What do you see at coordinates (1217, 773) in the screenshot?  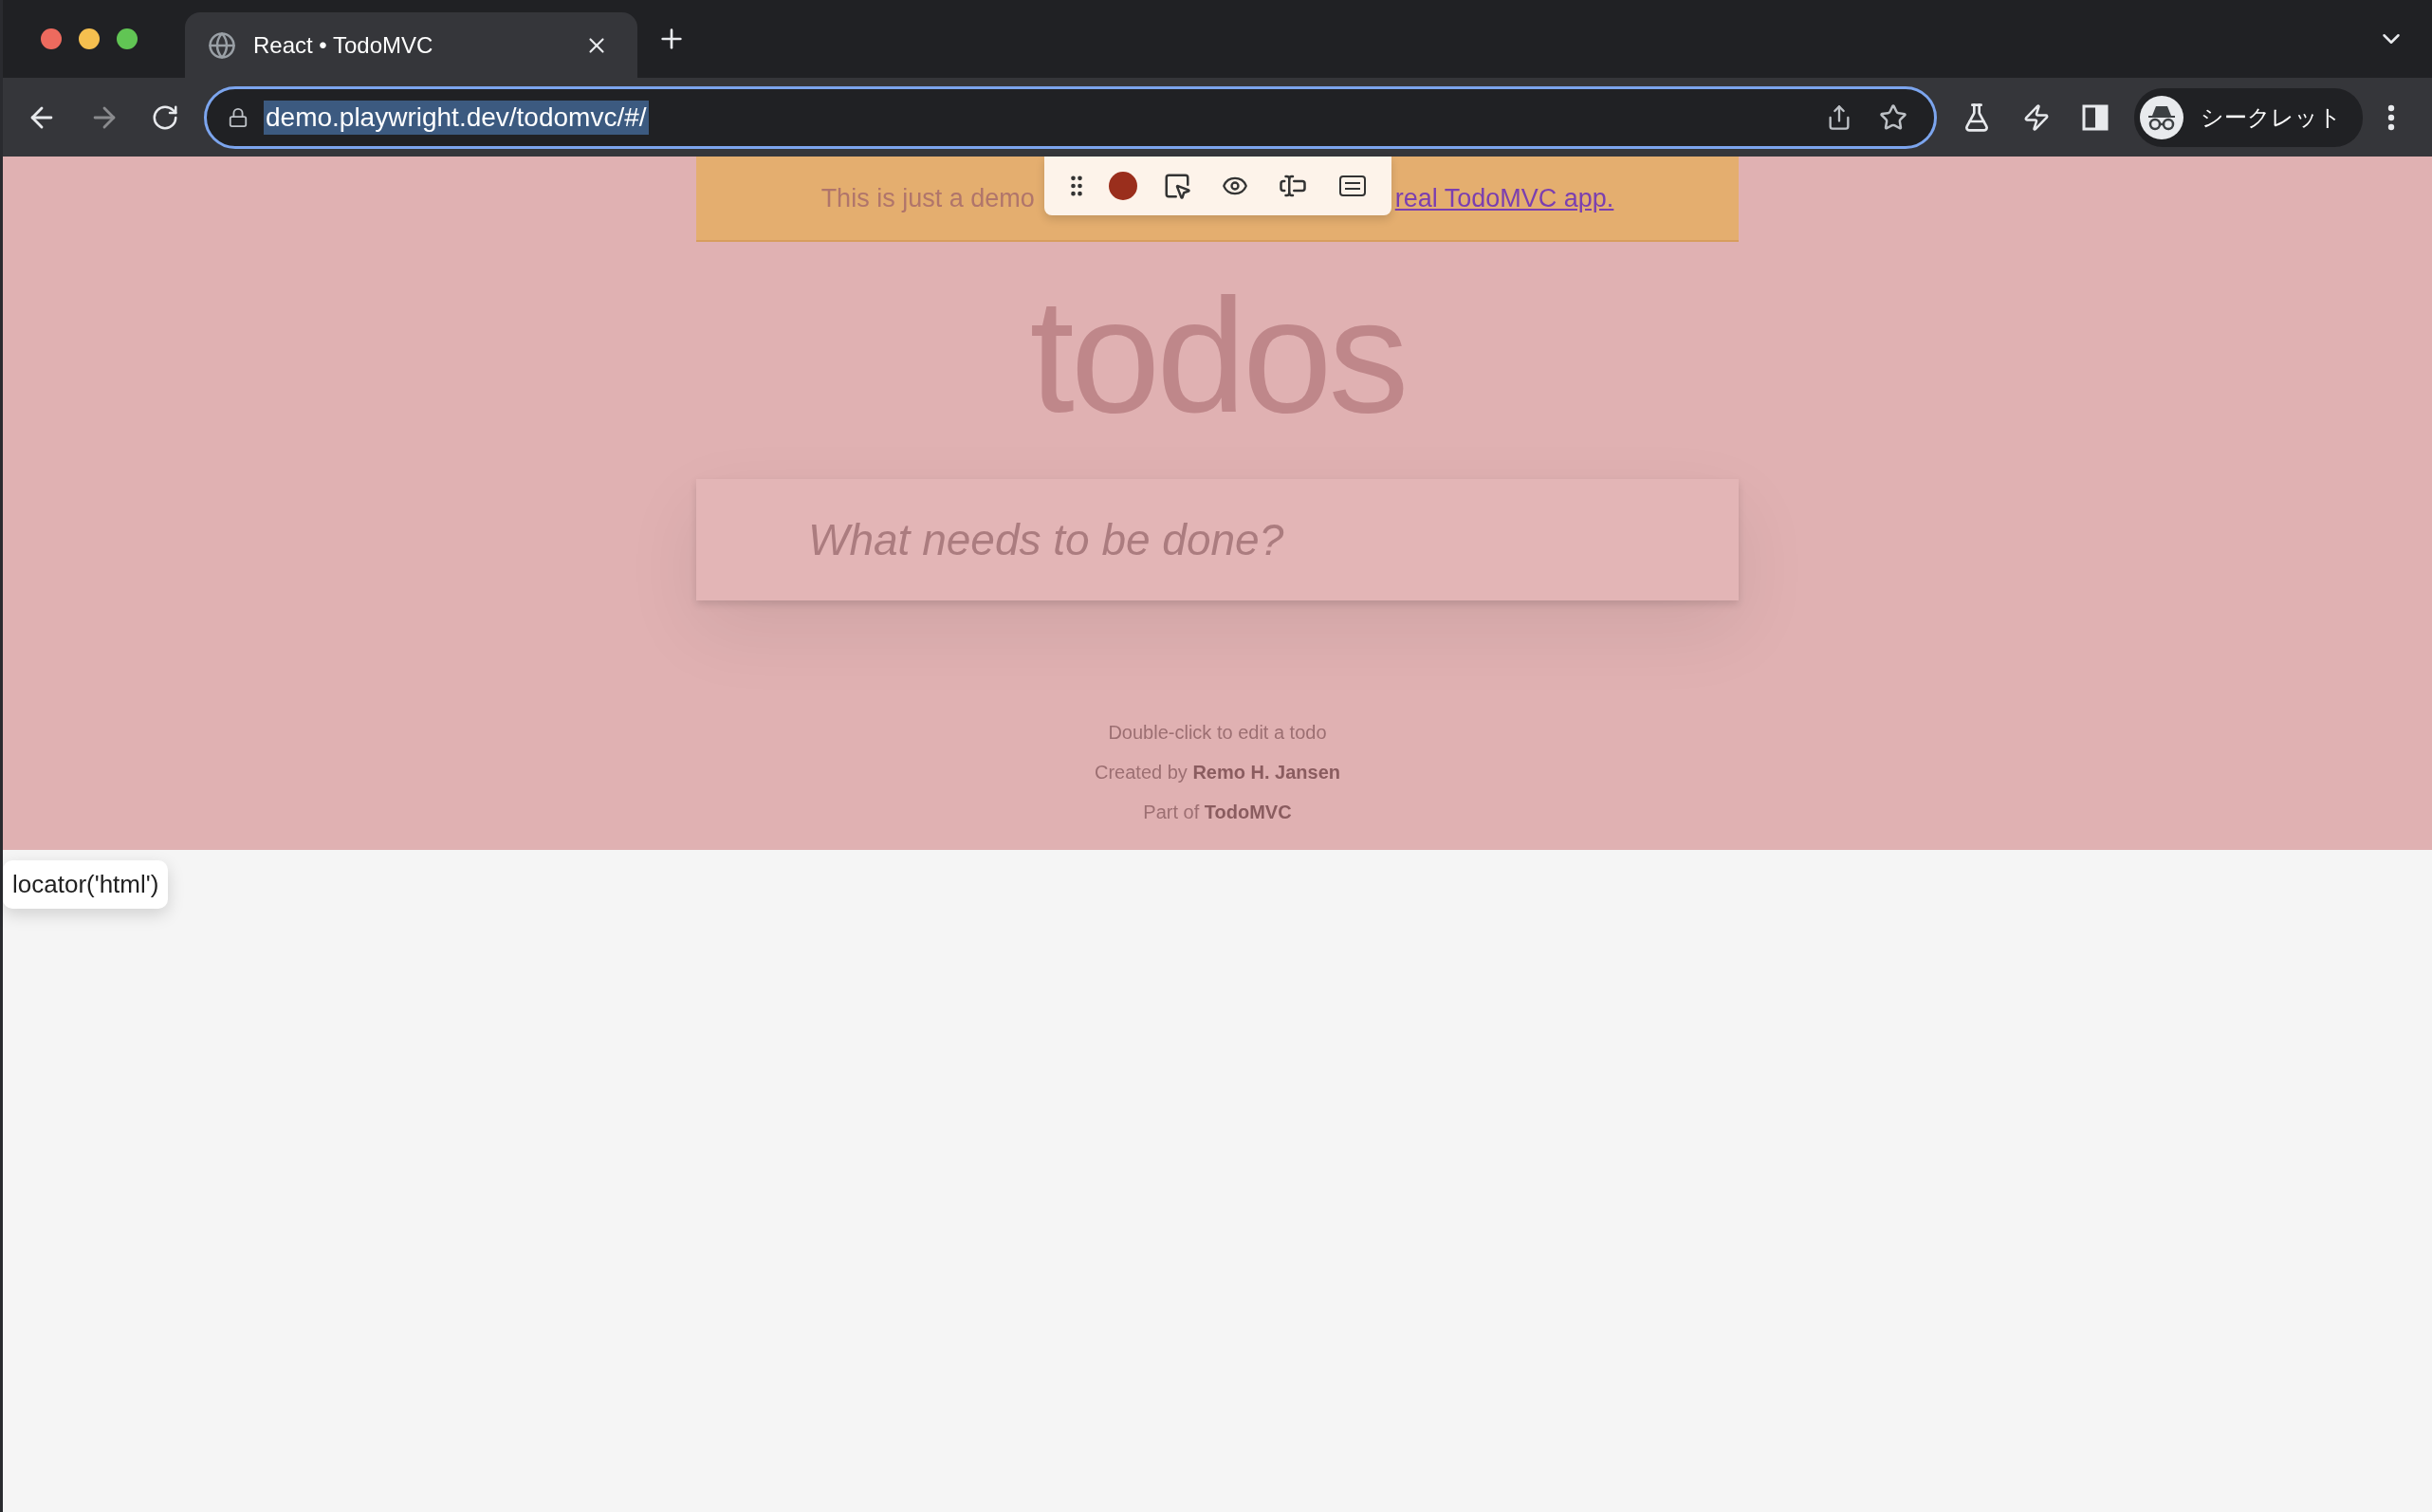 I see `footer-credit: Created by Remo H. Jansen` at bounding box center [1217, 773].